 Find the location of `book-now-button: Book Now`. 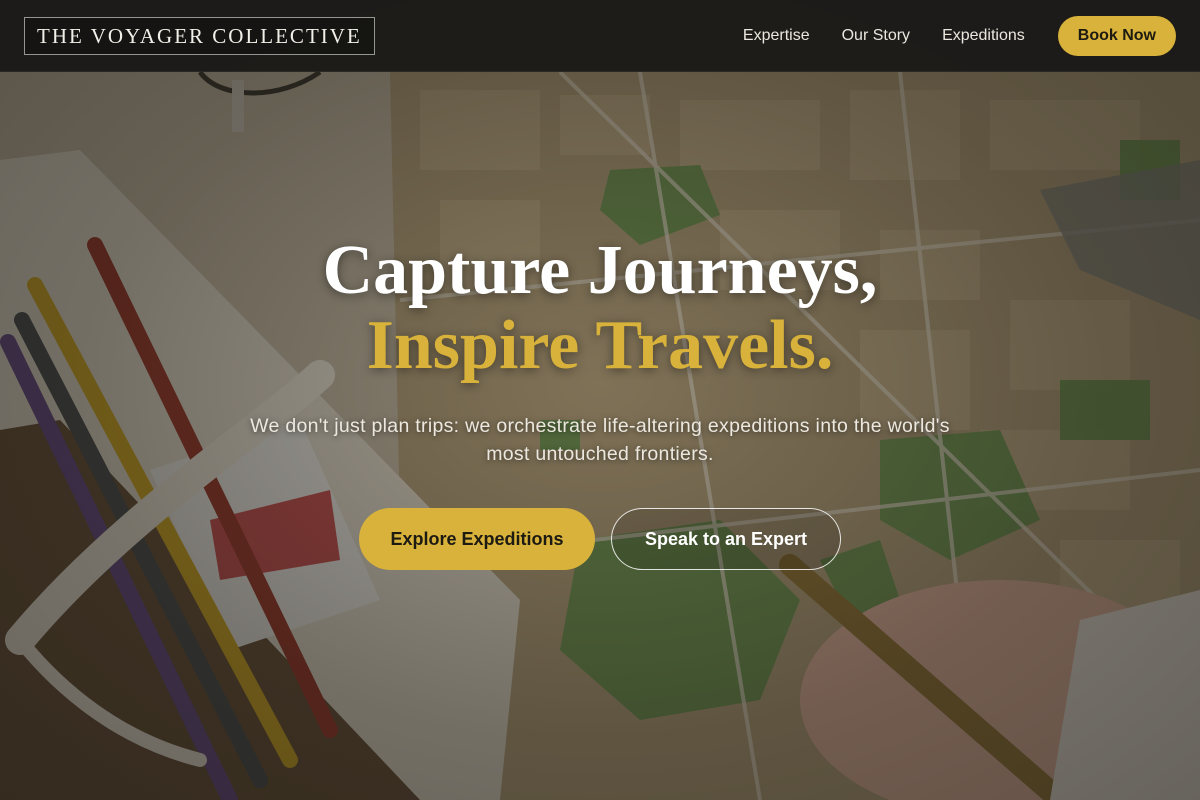

book-now-button: Book Now is located at coordinates (1116, 35).